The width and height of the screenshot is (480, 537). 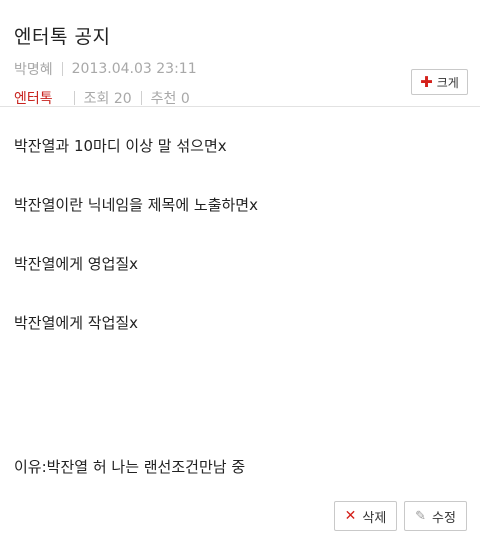 I want to click on body-line: 박잔열에게 작업질x, so click(x=76, y=323).